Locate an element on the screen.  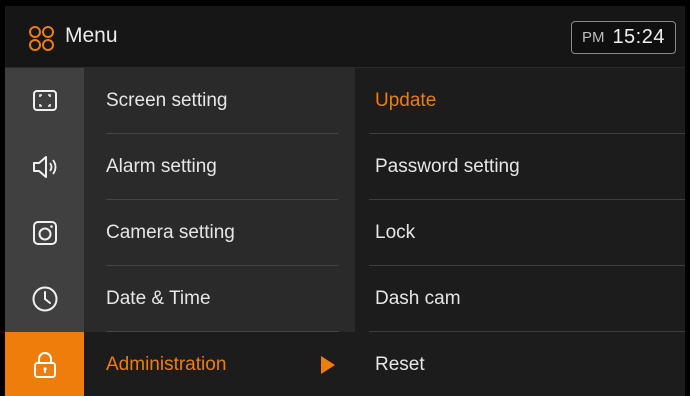
menu-circles-icon is located at coordinates (42, 39).